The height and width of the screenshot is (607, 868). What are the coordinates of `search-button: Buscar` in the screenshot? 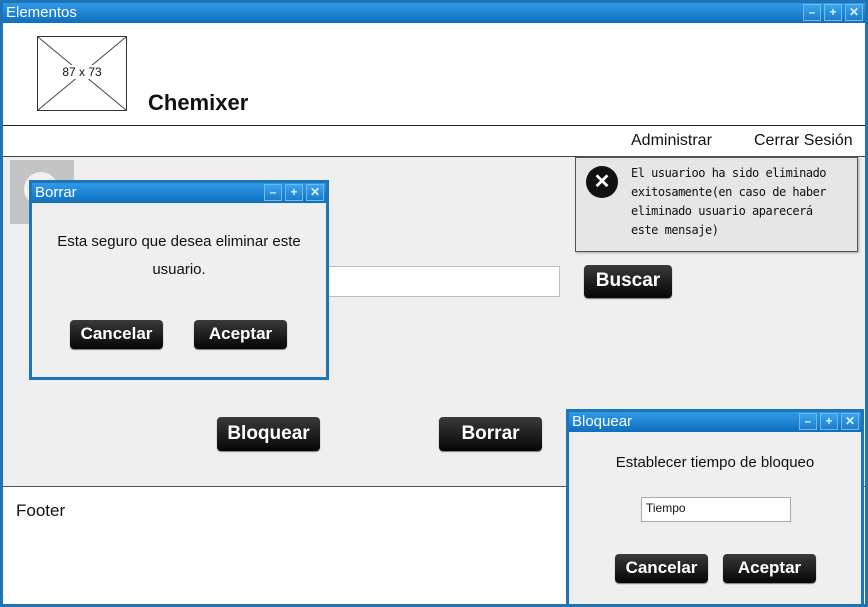 It's located at (628, 281).